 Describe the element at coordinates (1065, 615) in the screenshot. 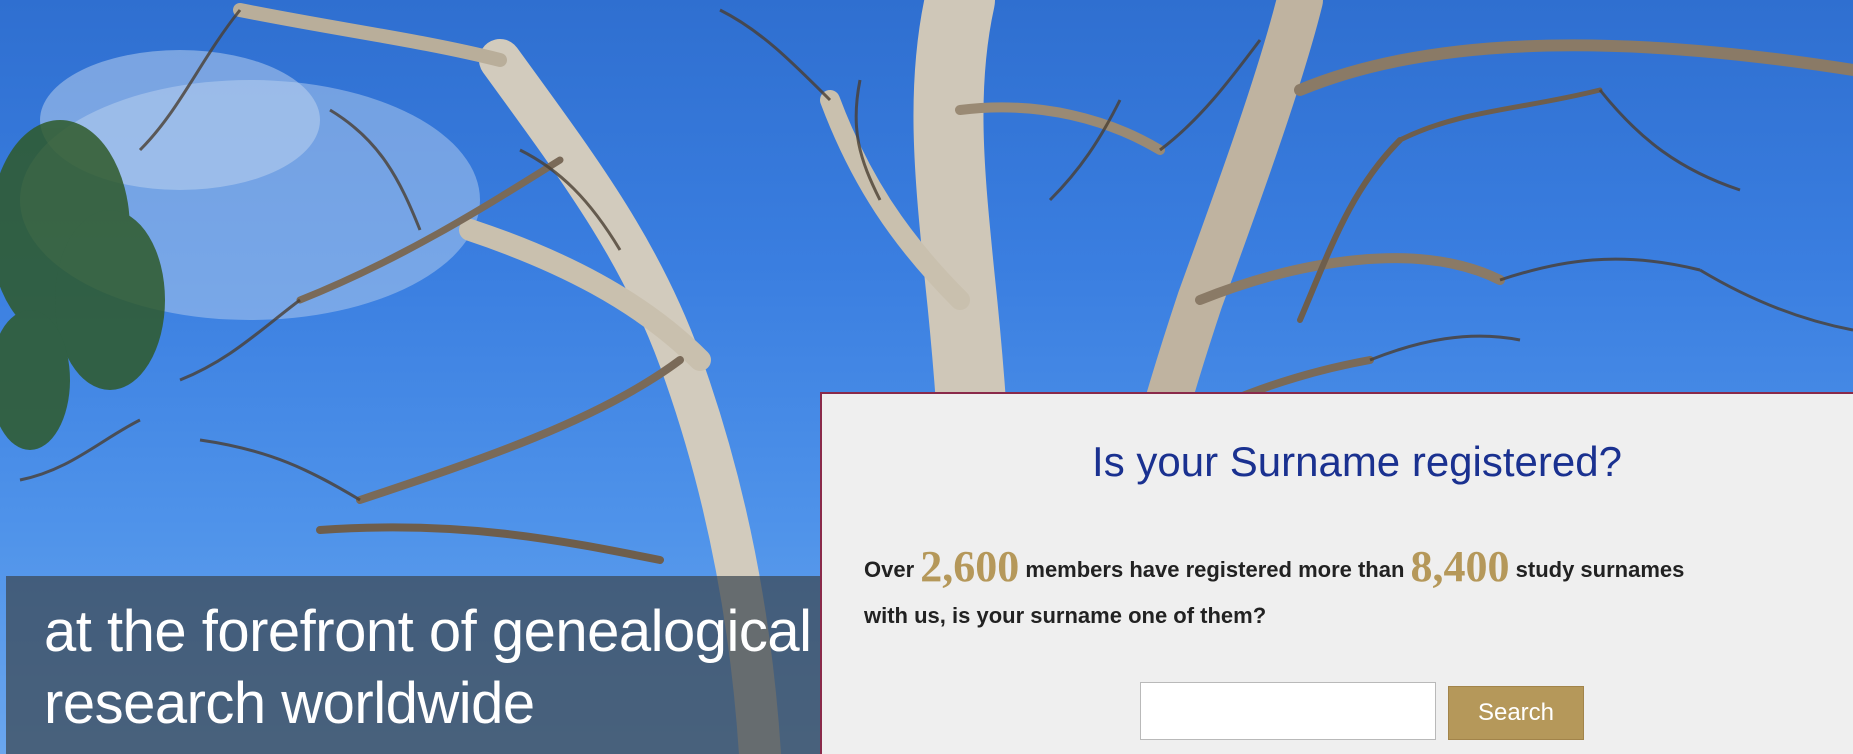

I see `surname-stats-line-2: with us, is your surname one of them?` at that location.